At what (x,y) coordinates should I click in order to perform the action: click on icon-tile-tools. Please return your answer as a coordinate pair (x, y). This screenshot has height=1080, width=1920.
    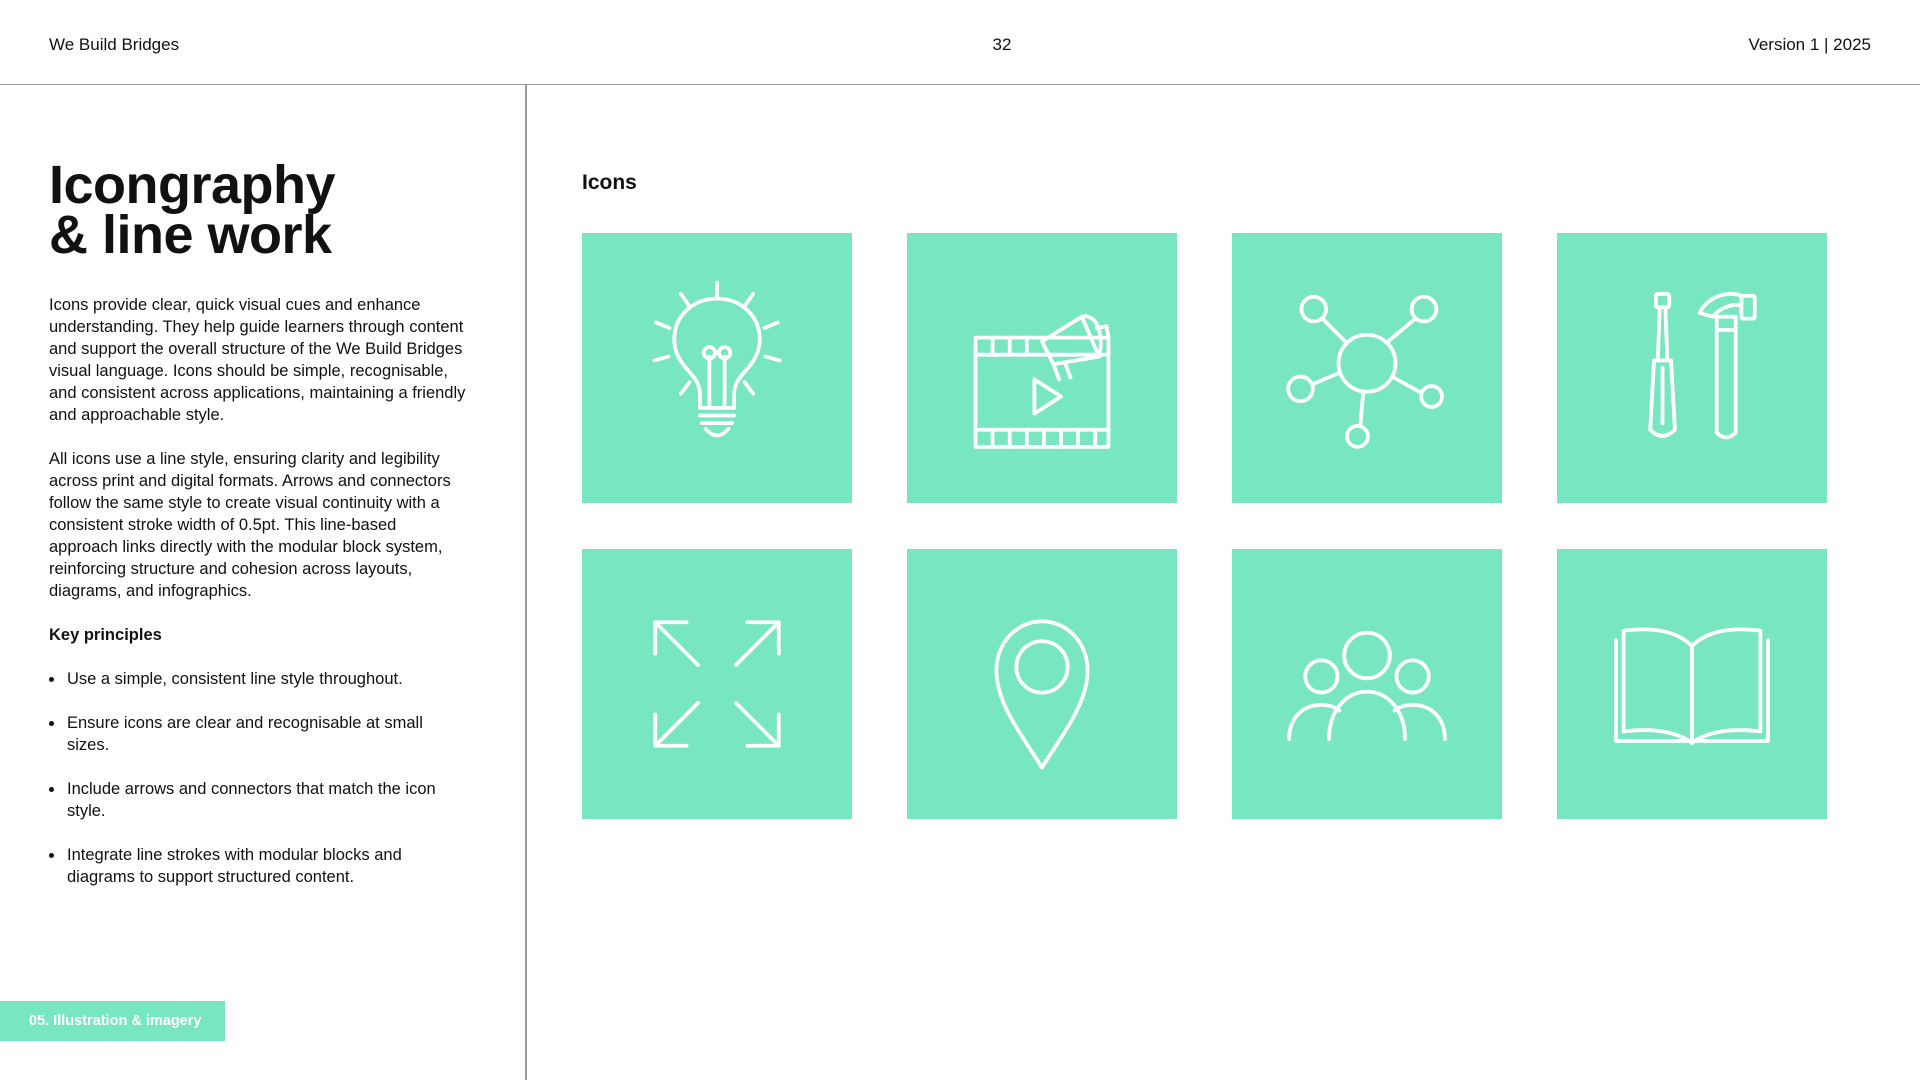
    Looking at the image, I should click on (1692, 368).